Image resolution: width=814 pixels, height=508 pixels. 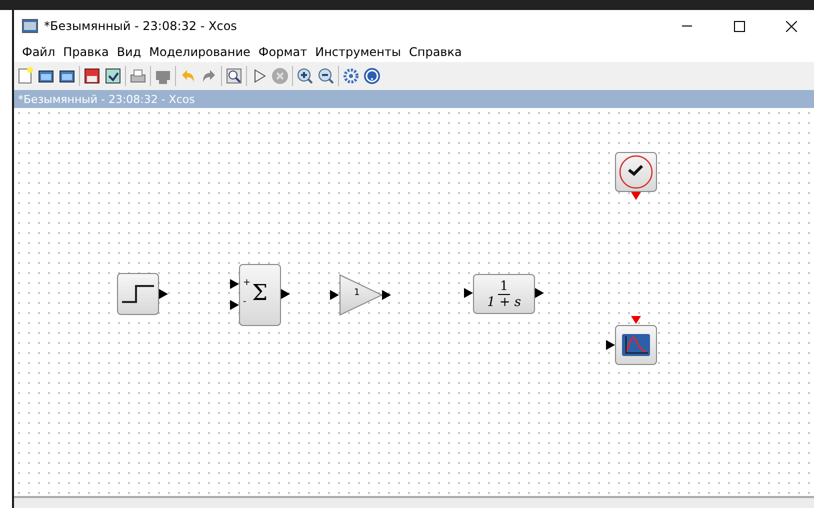 What do you see at coordinates (141, 26) in the screenshot?
I see `window-title: *Безымянный - 23:08:32 - Xcos` at bounding box center [141, 26].